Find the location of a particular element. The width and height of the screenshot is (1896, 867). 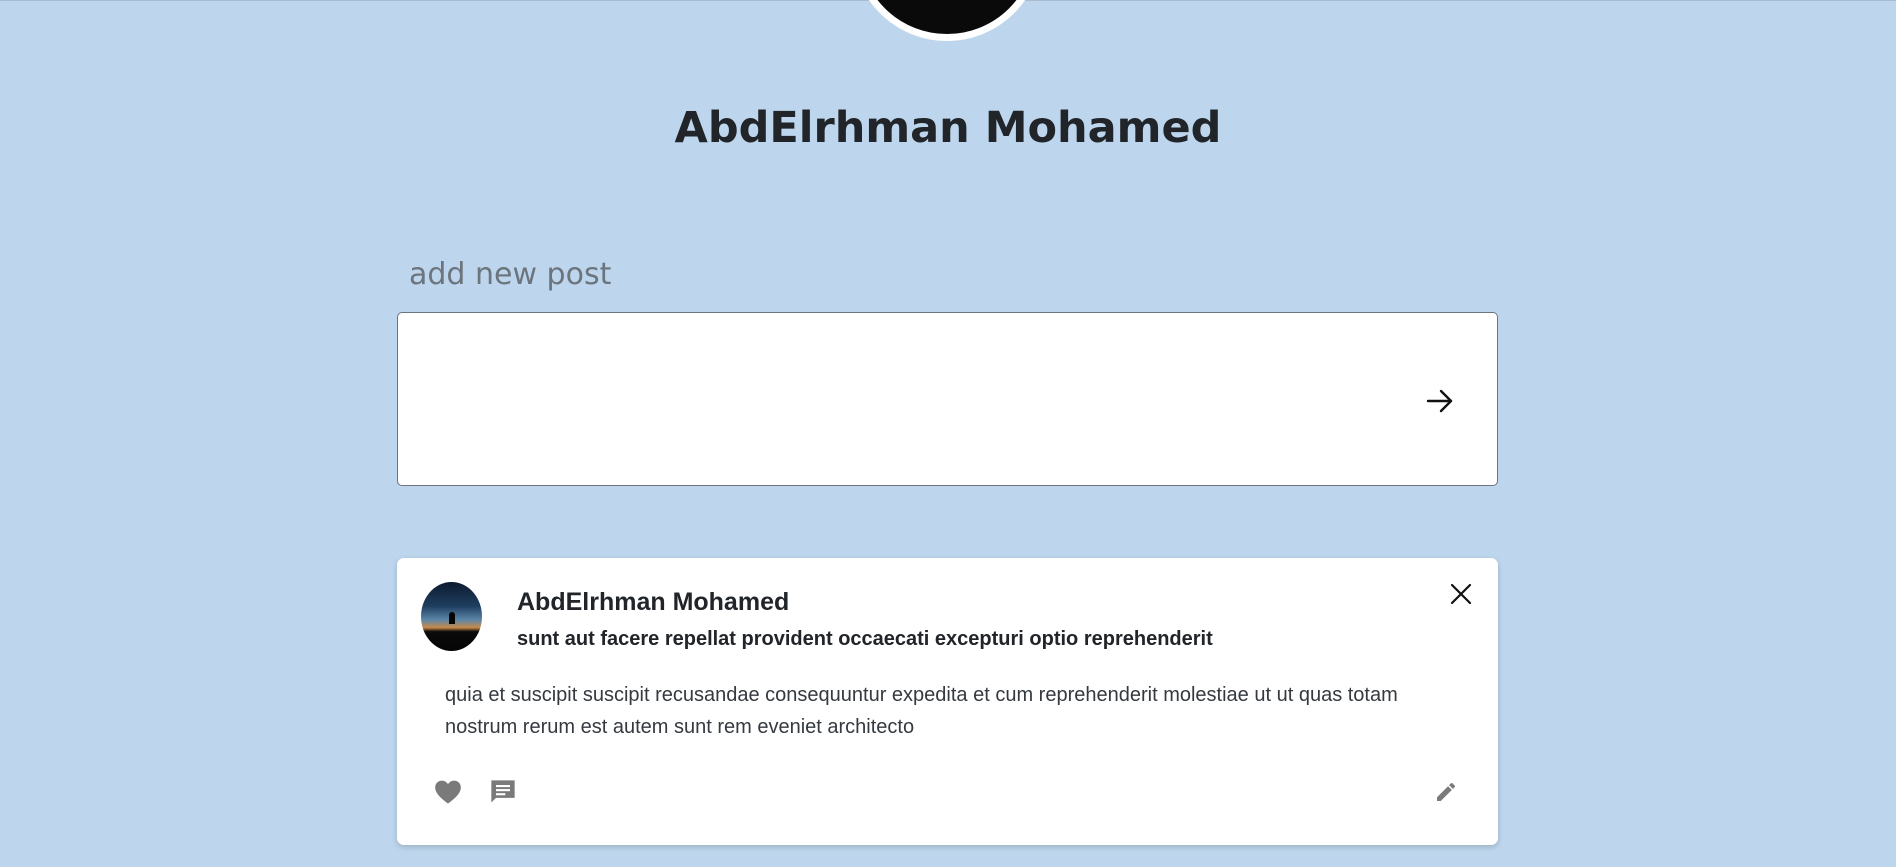

heart-icon is located at coordinates (448, 792).